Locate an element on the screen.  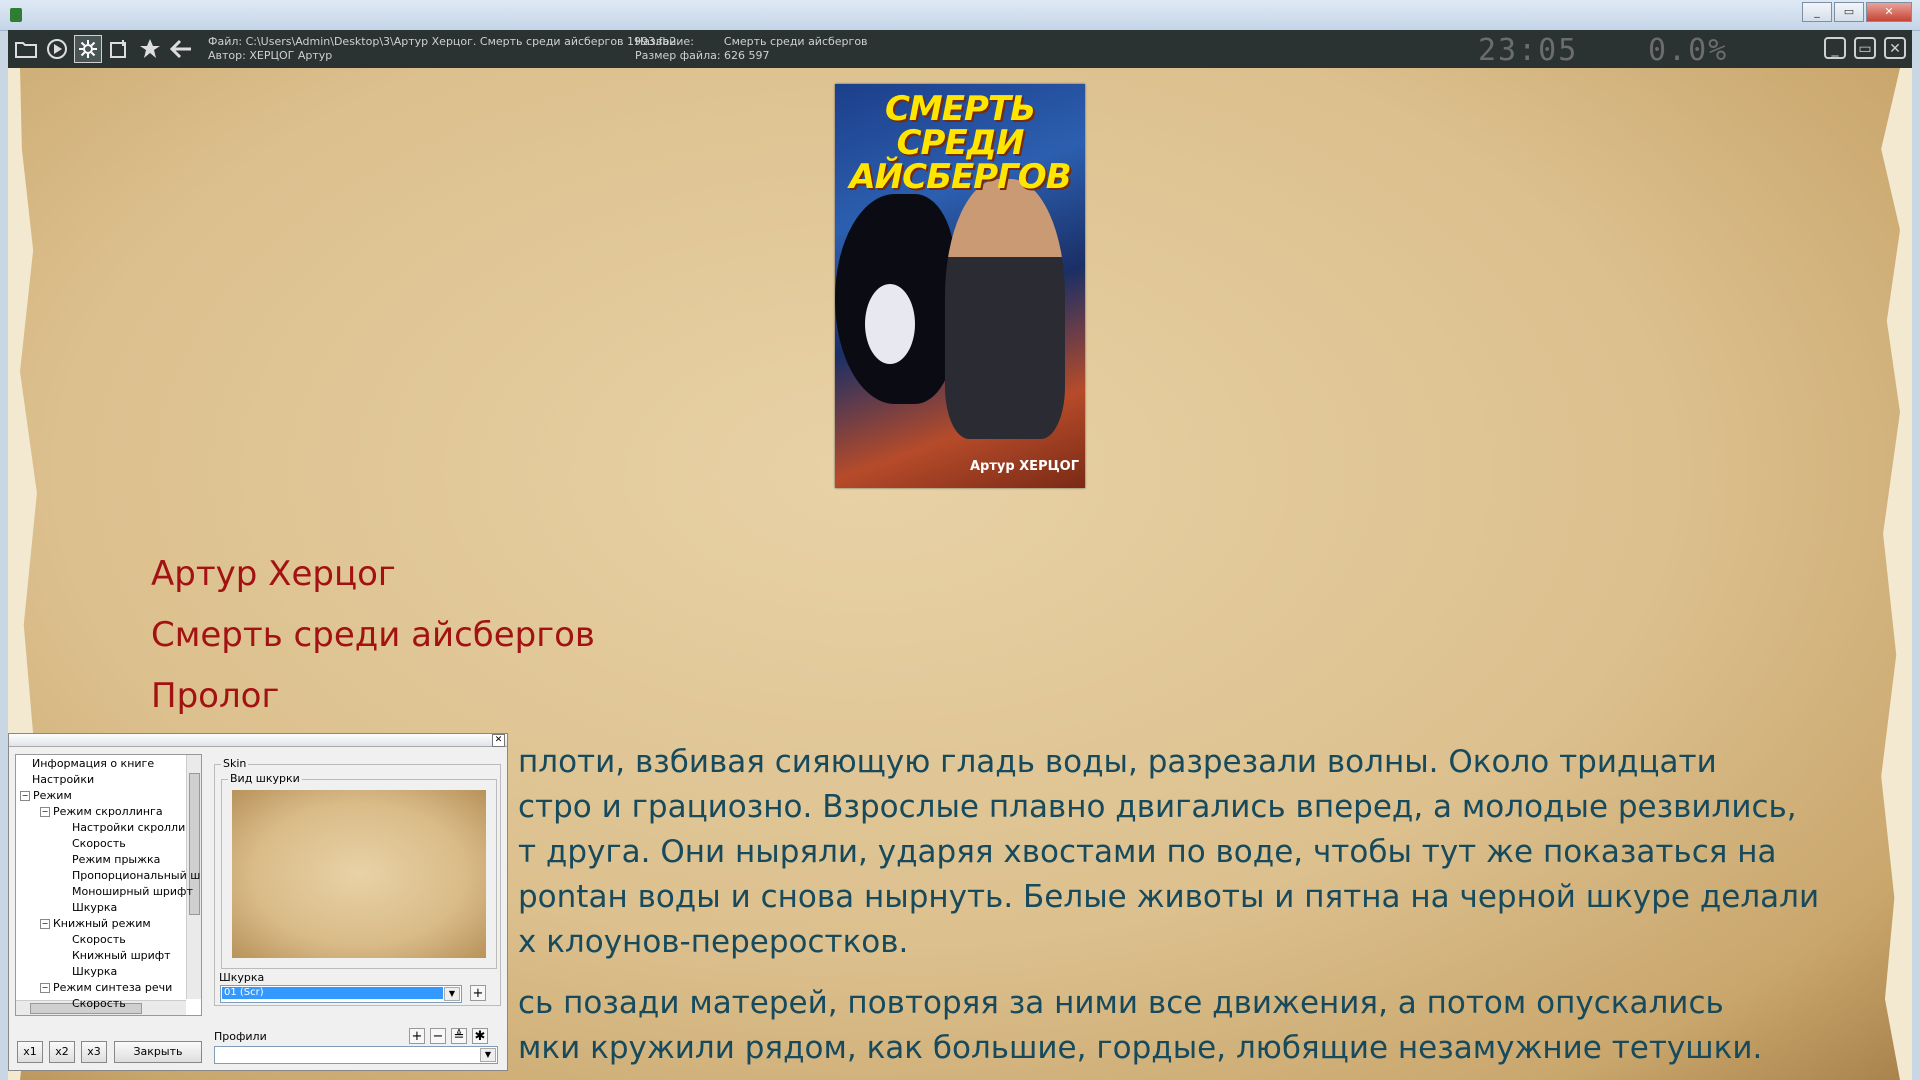
heading-author: Артур Херцог is located at coordinates (273, 574).